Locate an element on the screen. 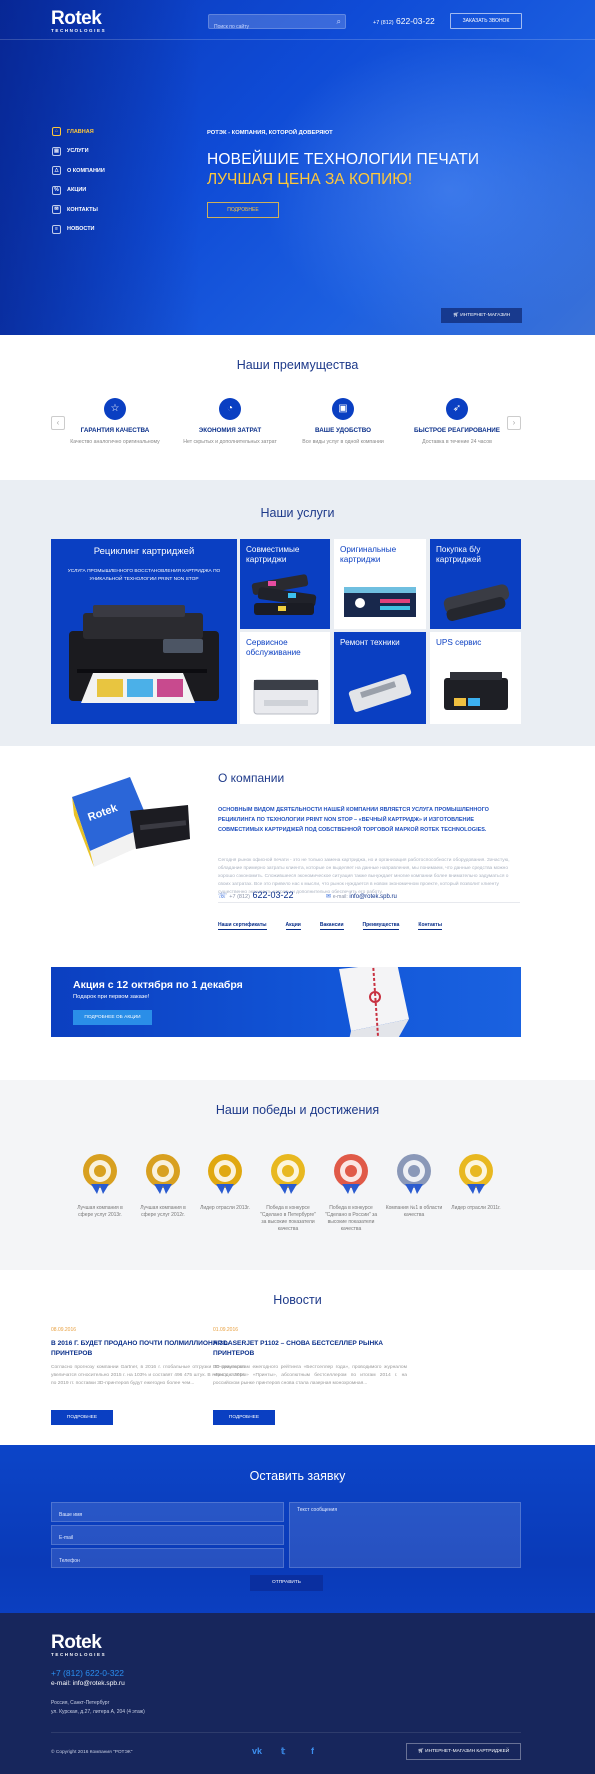 The height and width of the screenshot is (1774, 595). form-title: Оставить заявку is located at coordinates (297, 1476).